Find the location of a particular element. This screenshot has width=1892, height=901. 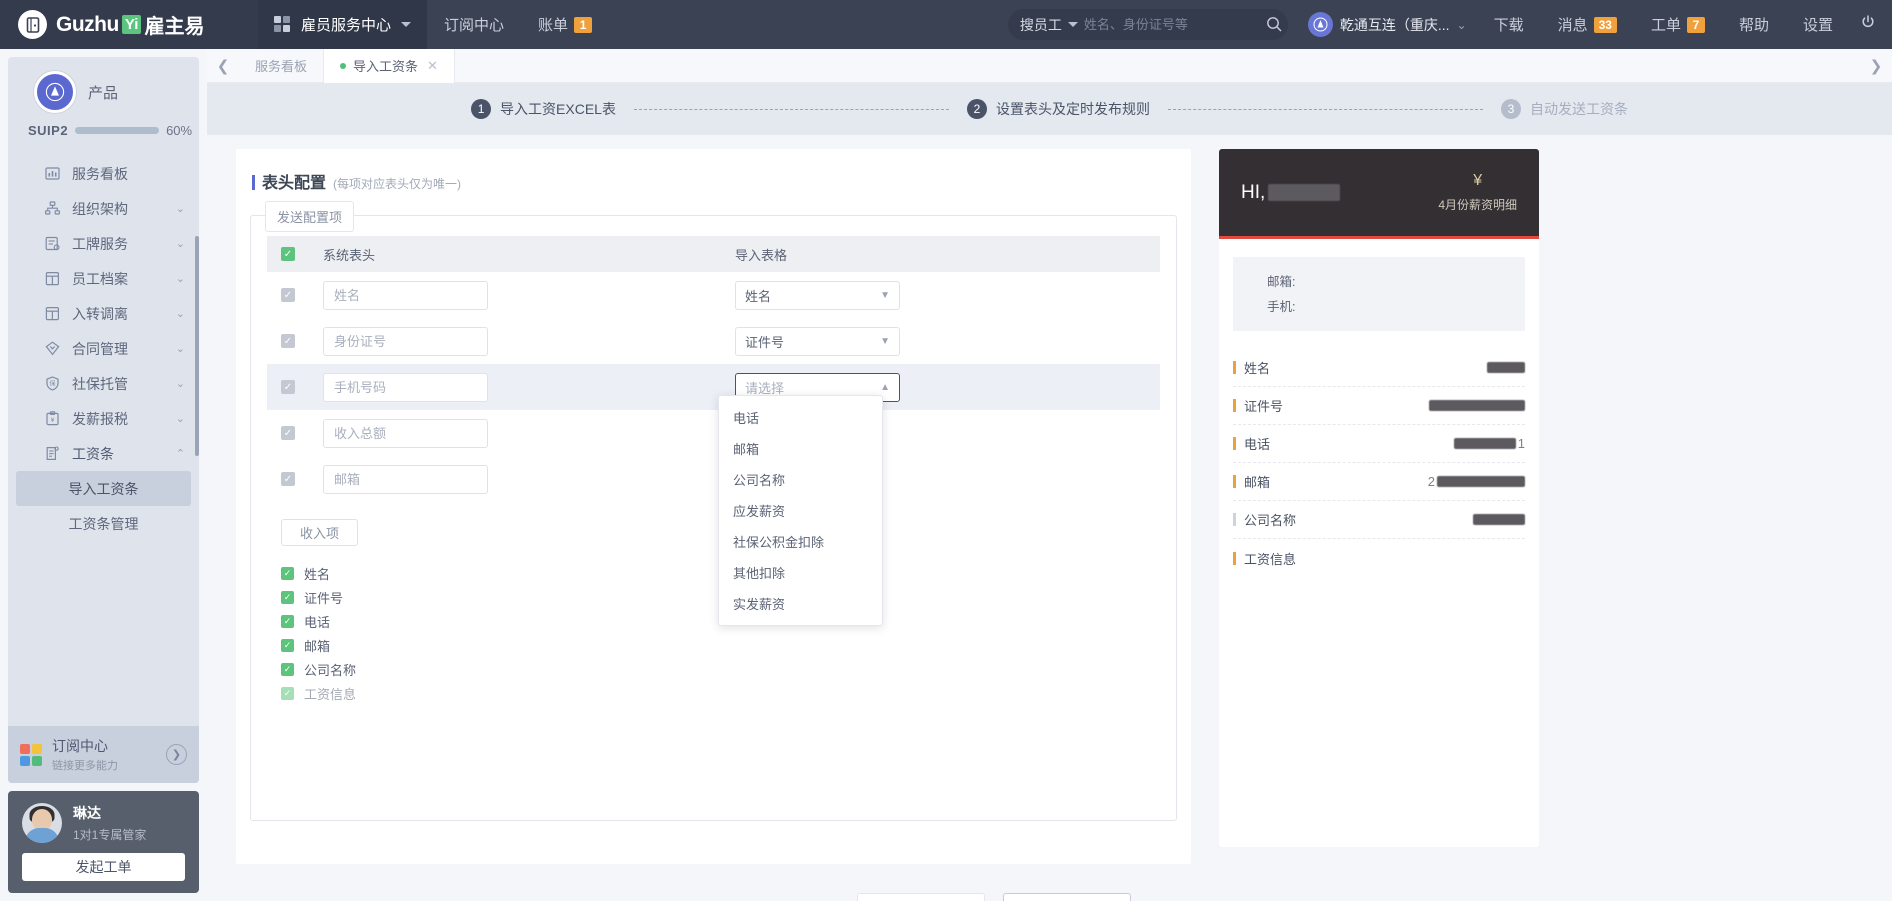

list-item: ✓ 公司名称 is located at coordinates (713, 669).